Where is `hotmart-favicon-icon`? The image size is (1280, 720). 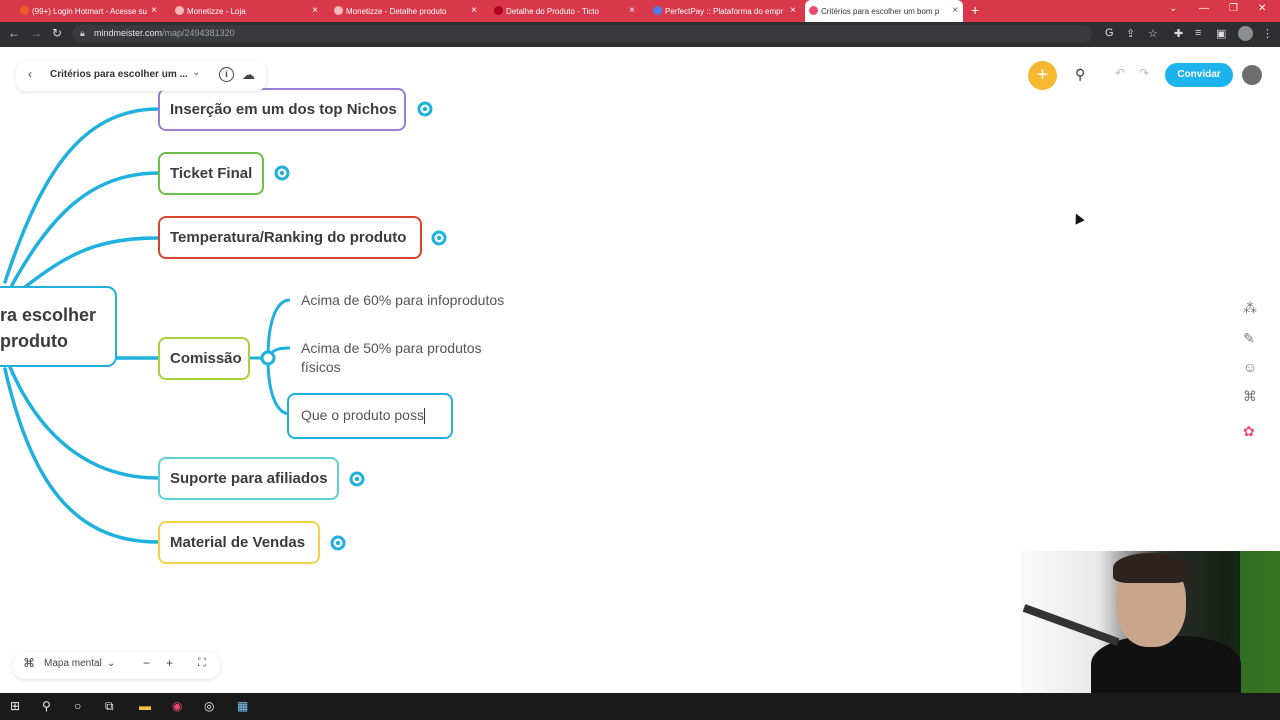
hotmart-favicon-icon is located at coordinates (24, 10).